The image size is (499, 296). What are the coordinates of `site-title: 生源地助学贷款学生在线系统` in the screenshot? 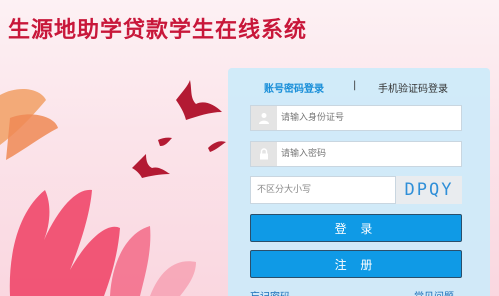 It's located at (158, 30).